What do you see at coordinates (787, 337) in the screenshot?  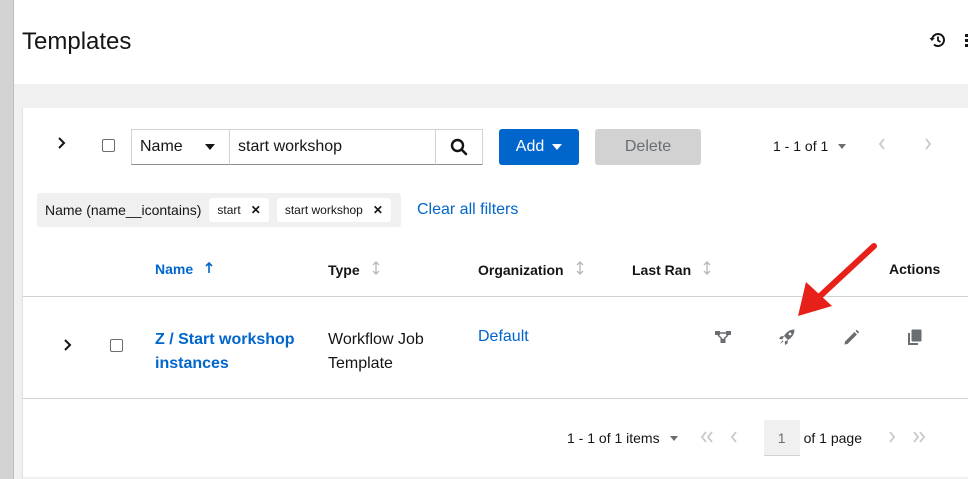 I see `launch-rocket-icon` at bounding box center [787, 337].